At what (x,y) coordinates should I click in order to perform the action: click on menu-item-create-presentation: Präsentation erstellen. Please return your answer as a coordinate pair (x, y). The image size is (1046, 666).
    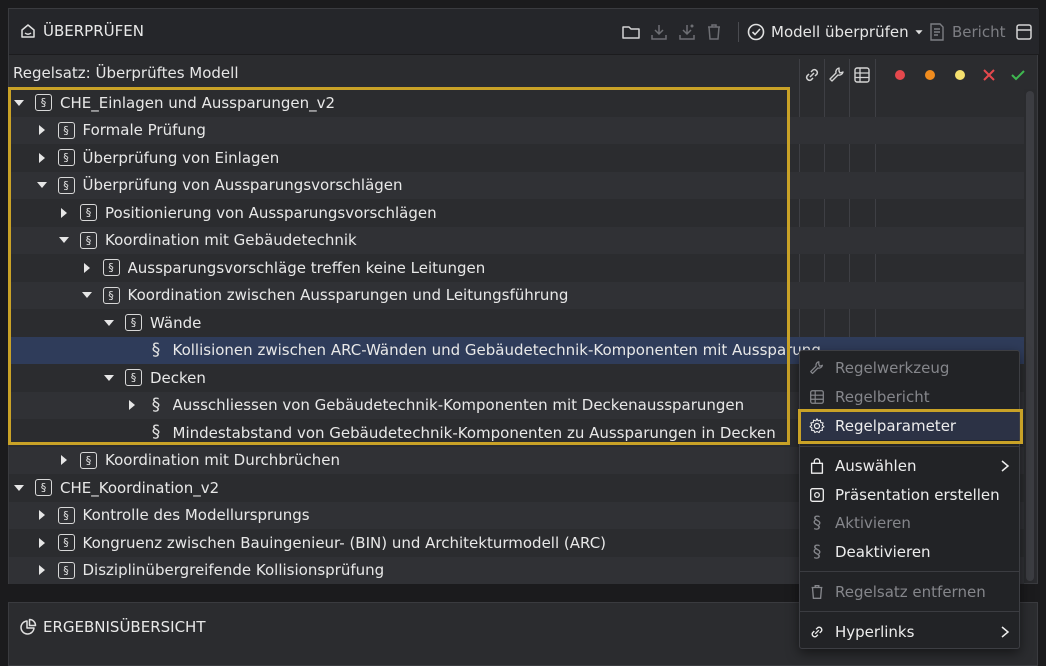
    Looking at the image, I should click on (909, 495).